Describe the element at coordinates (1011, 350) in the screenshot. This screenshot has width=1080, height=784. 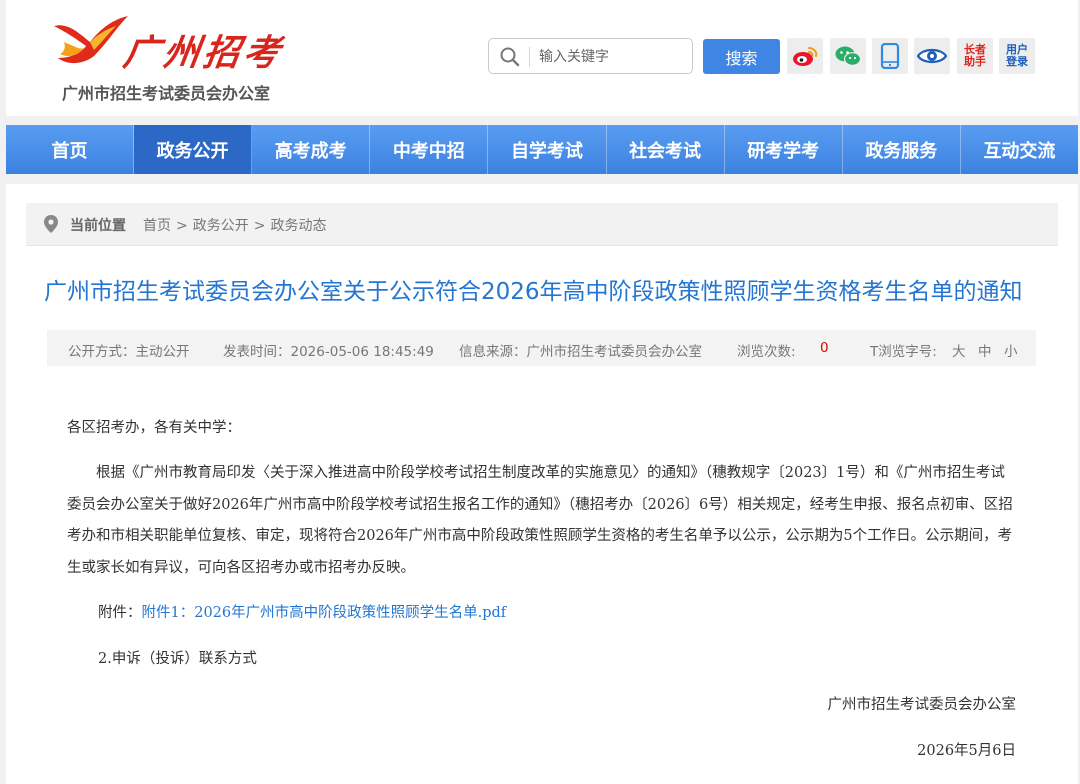
I see `font-size-small: 小` at that location.